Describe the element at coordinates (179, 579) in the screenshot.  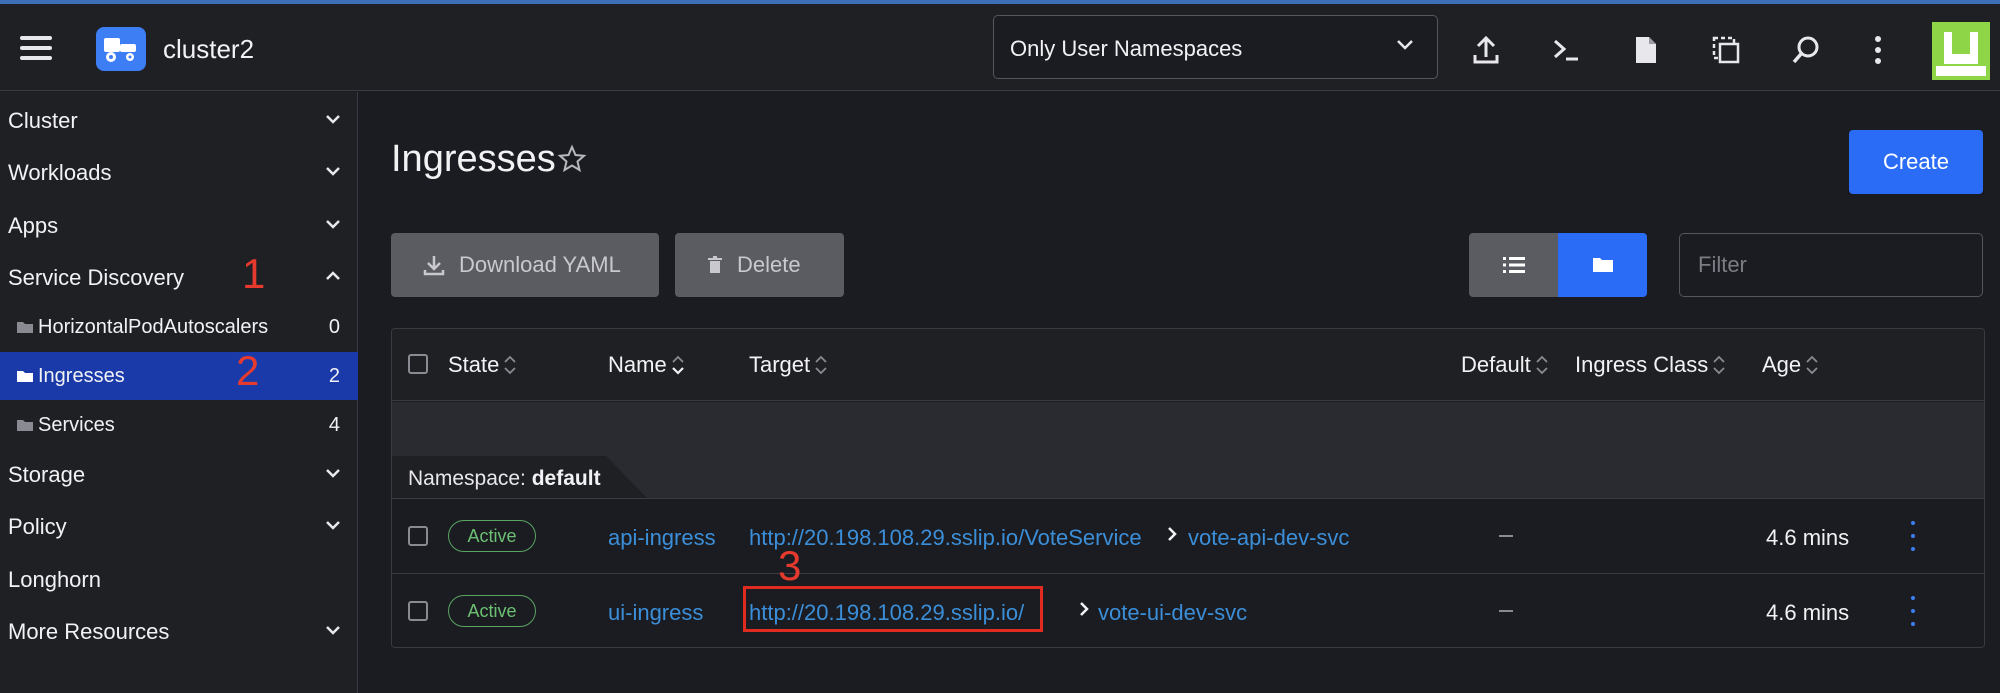
I see `sidebar-group-longhorn: Longhorn` at that location.